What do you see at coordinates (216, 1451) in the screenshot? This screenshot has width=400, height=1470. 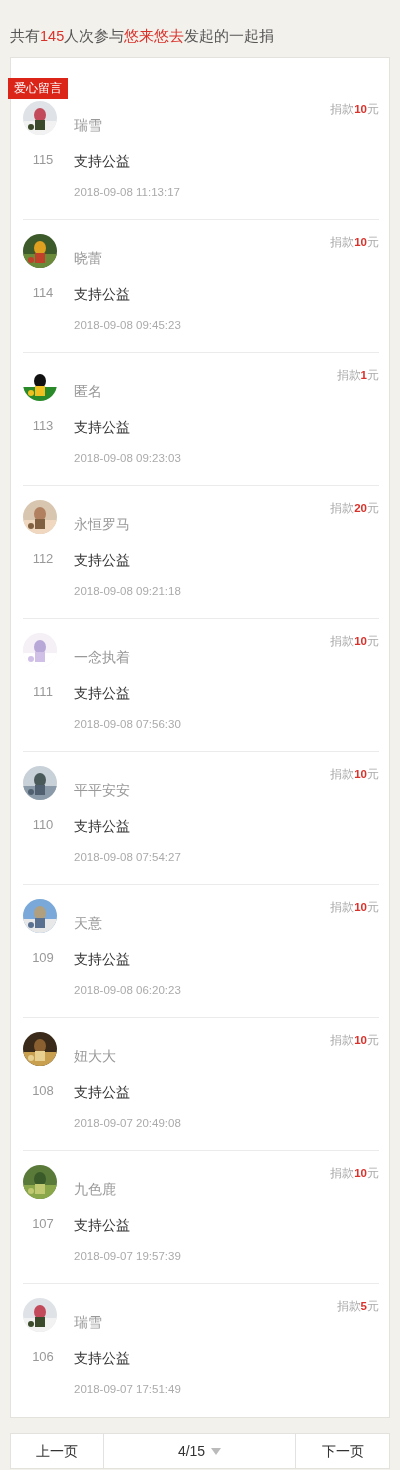 I see `caret-icon` at bounding box center [216, 1451].